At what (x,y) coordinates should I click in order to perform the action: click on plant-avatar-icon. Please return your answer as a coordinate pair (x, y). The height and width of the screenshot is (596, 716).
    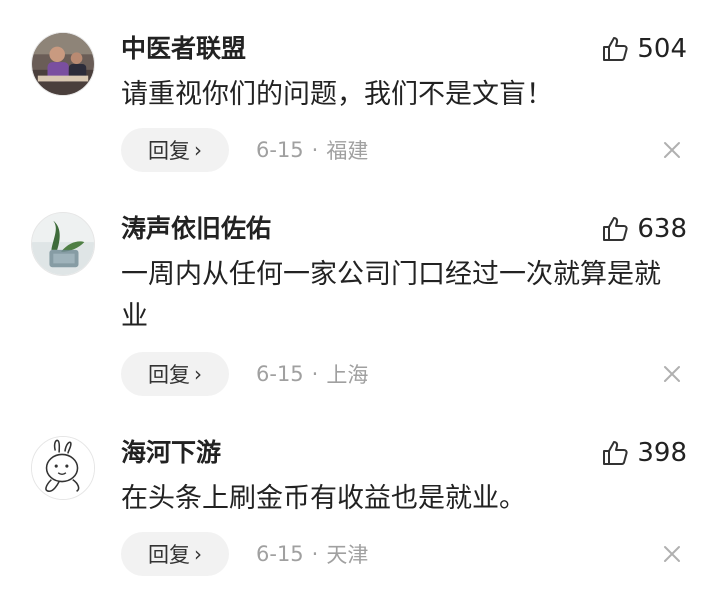
    Looking at the image, I should click on (63, 244).